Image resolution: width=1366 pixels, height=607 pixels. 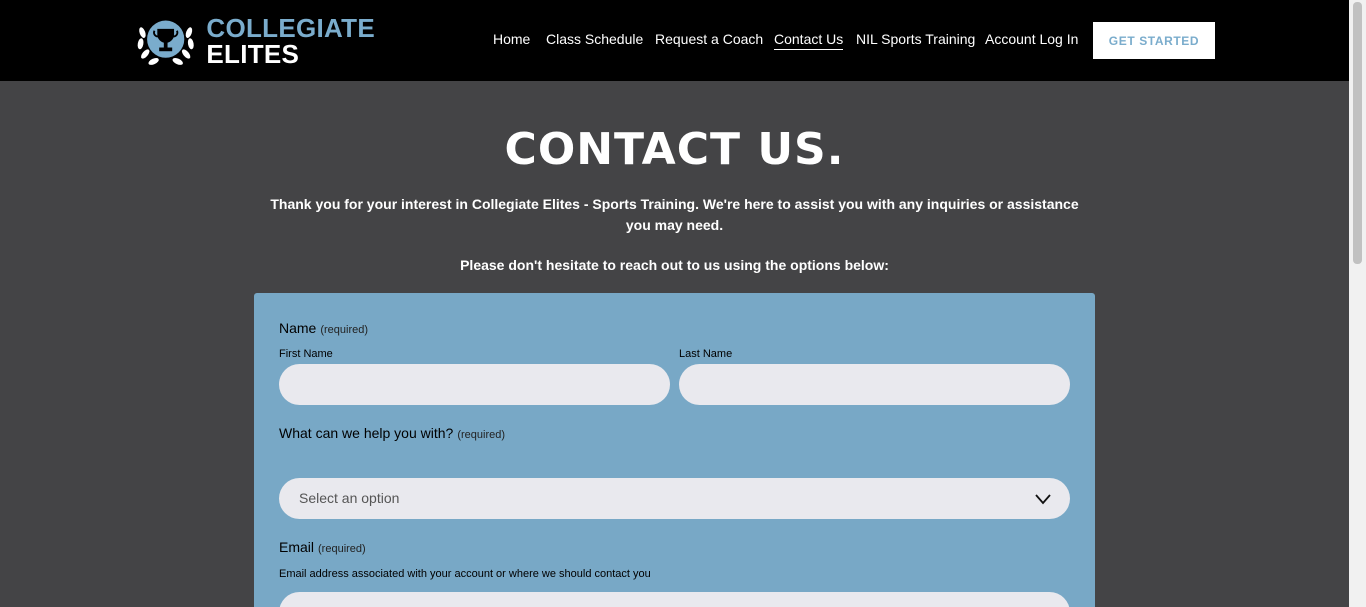 What do you see at coordinates (709, 39) in the screenshot?
I see `nav-request-a-coach: Request a Coach` at bounding box center [709, 39].